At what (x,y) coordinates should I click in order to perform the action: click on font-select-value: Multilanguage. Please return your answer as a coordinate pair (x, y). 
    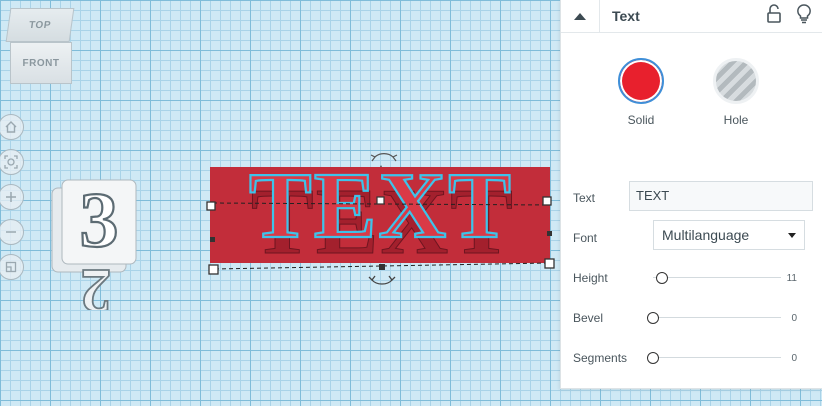
    Looking at the image, I should click on (706, 235).